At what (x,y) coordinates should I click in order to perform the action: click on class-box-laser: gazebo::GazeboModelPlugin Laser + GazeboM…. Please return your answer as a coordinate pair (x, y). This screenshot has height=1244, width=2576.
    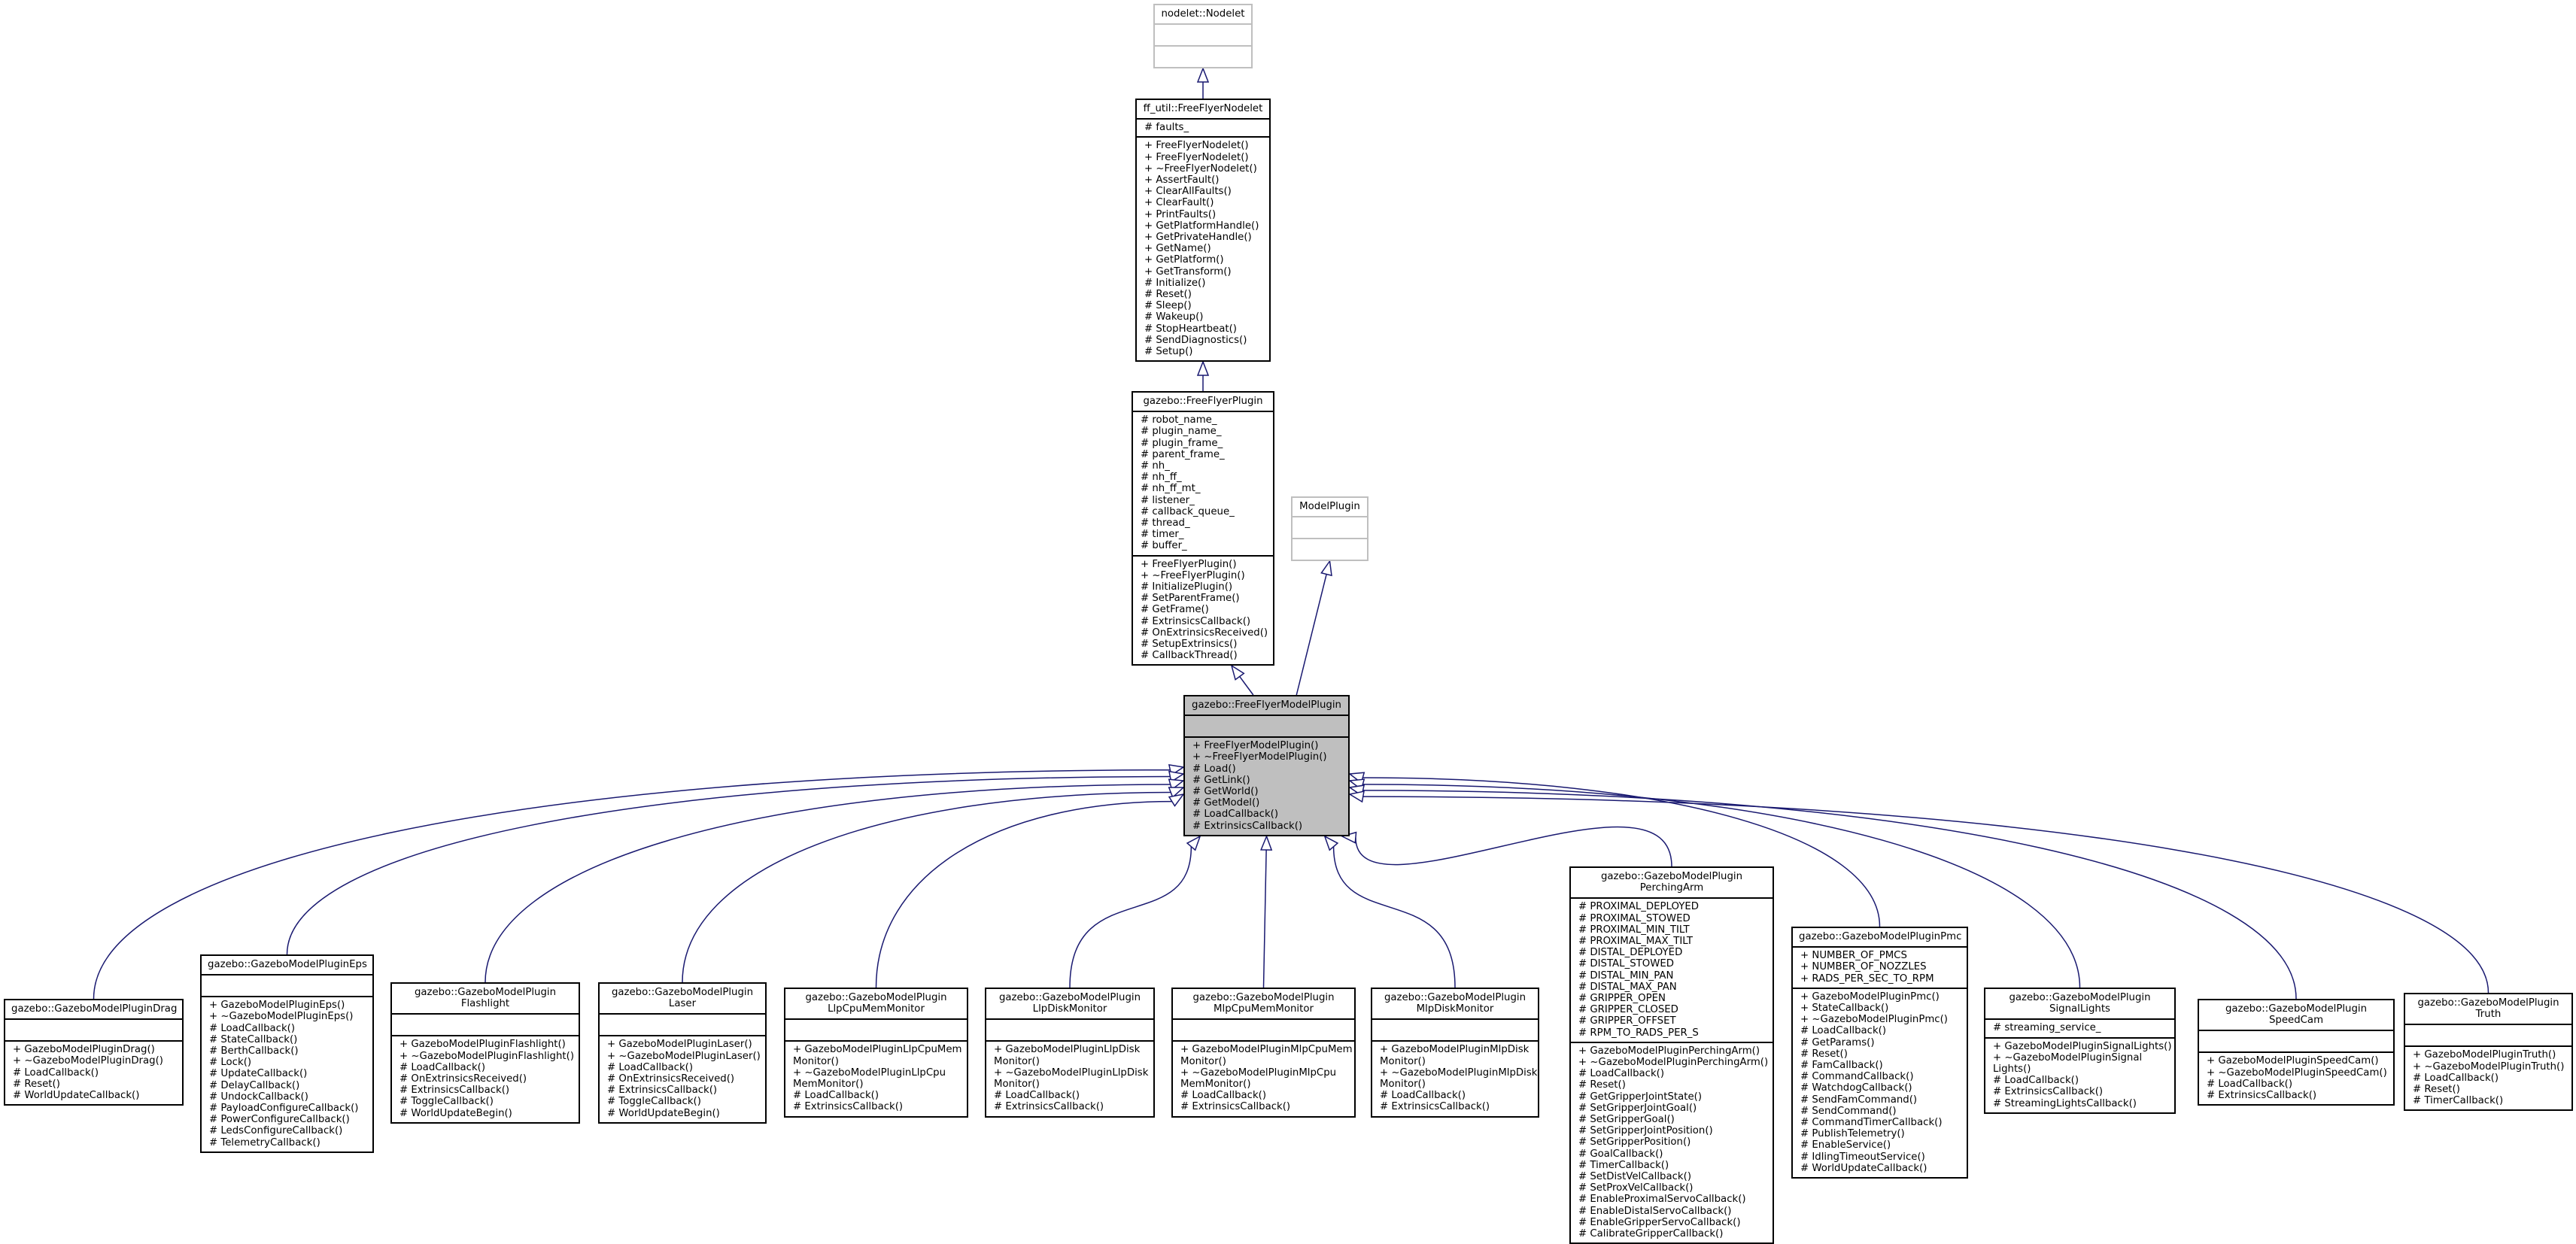
    Looking at the image, I should click on (682, 1053).